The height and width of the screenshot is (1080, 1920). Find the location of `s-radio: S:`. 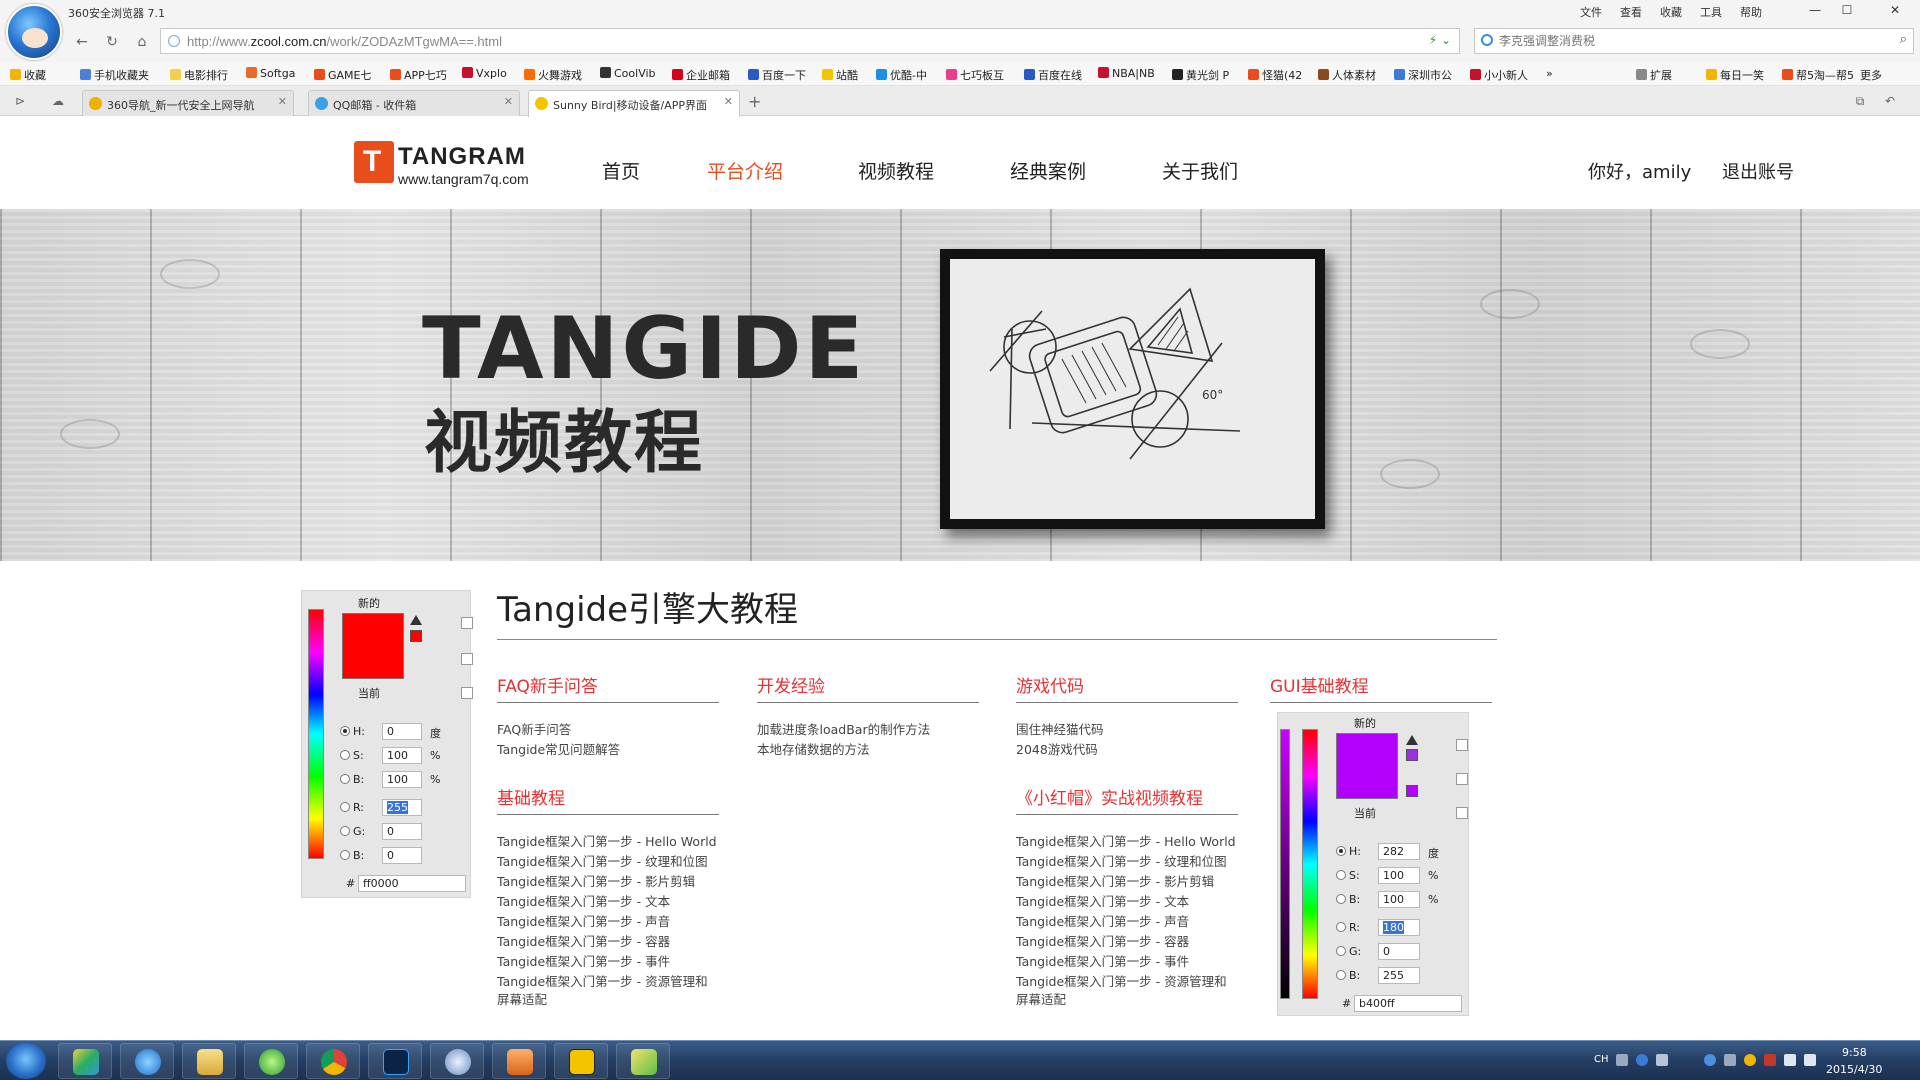

s-radio: S: is located at coordinates (352, 755).